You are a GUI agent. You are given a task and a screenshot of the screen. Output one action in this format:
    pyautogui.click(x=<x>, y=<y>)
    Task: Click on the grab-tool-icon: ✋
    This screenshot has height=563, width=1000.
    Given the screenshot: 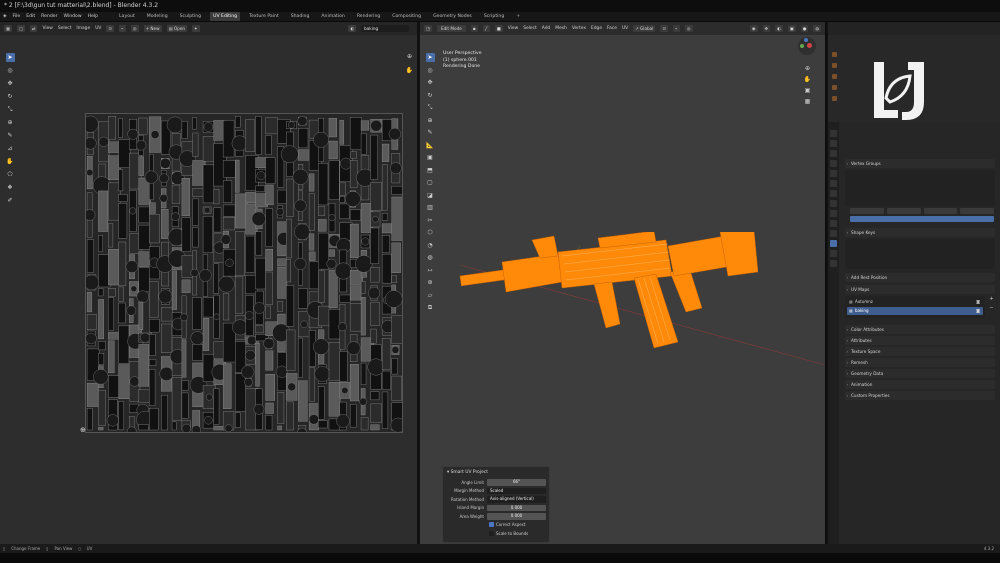 What is the action you would take?
    pyautogui.click(x=10, y=161)
    